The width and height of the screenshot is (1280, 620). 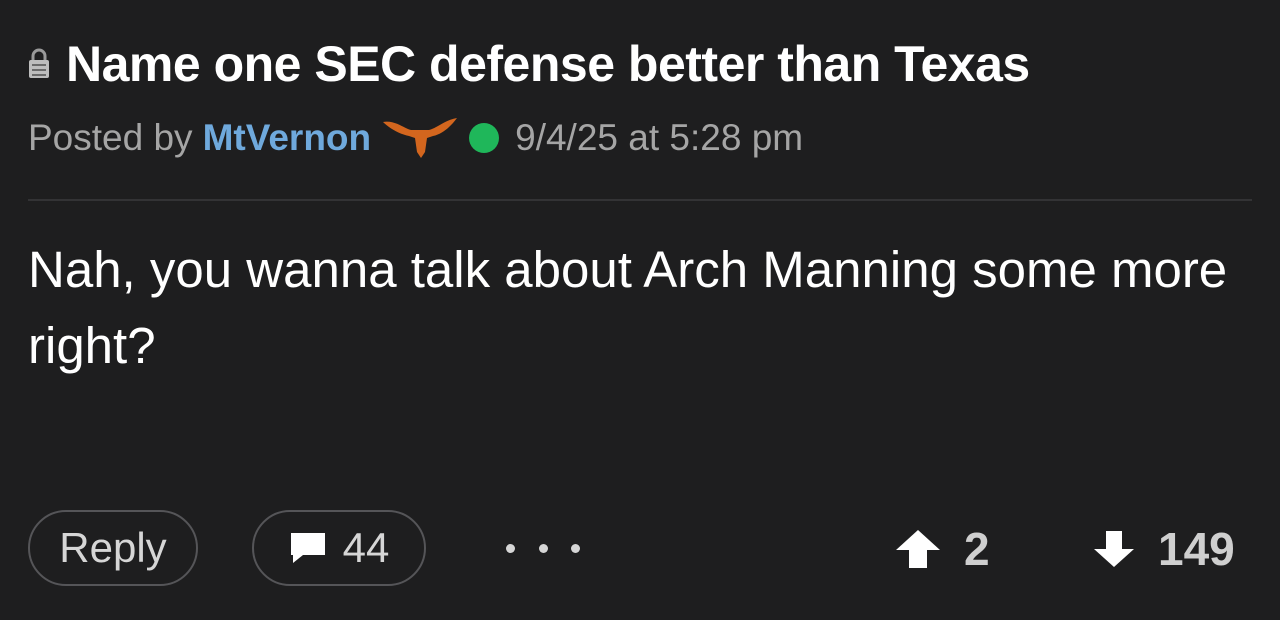 I want to click on author-username: MtVernon, so click(x=287, y=138).